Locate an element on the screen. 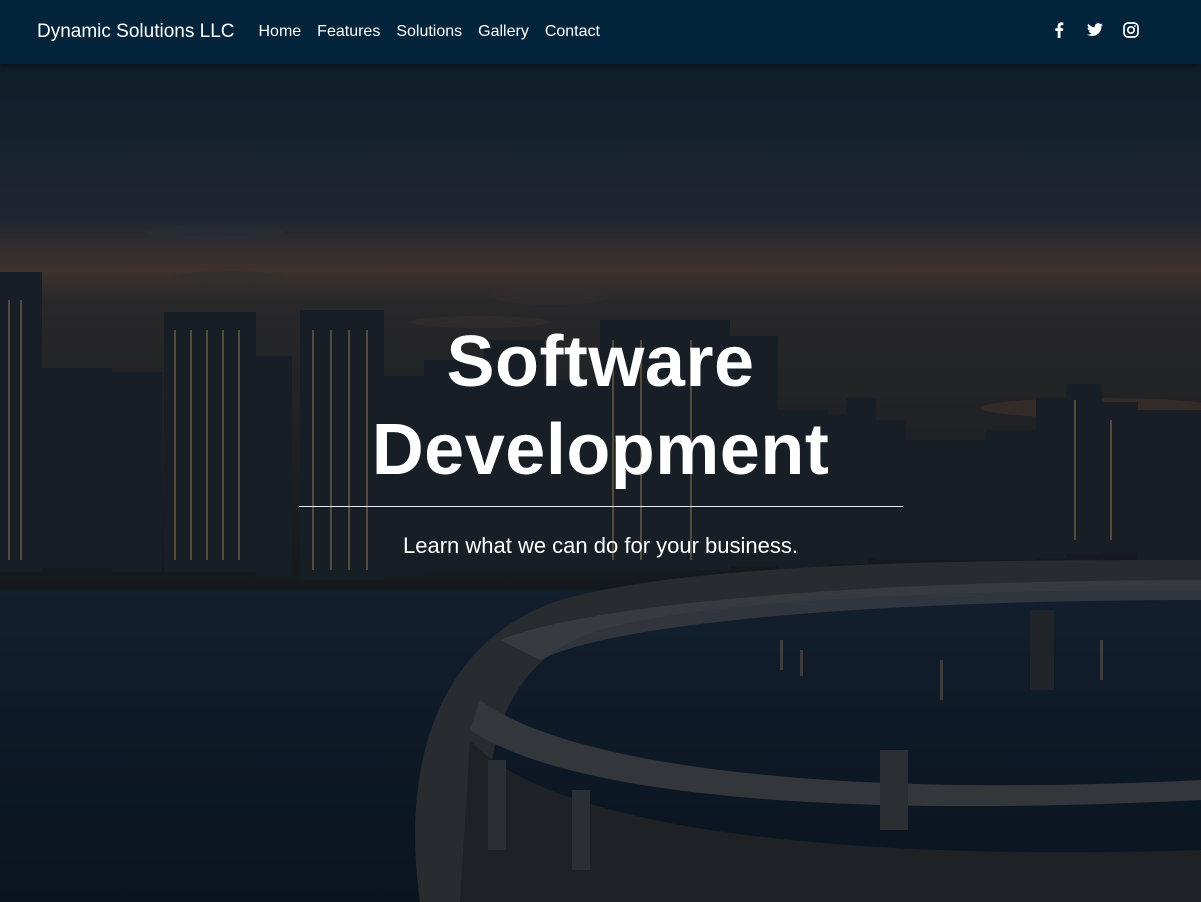 This screenshot has width=1201, height=902. social-links is located at coordinates (1087, 30).